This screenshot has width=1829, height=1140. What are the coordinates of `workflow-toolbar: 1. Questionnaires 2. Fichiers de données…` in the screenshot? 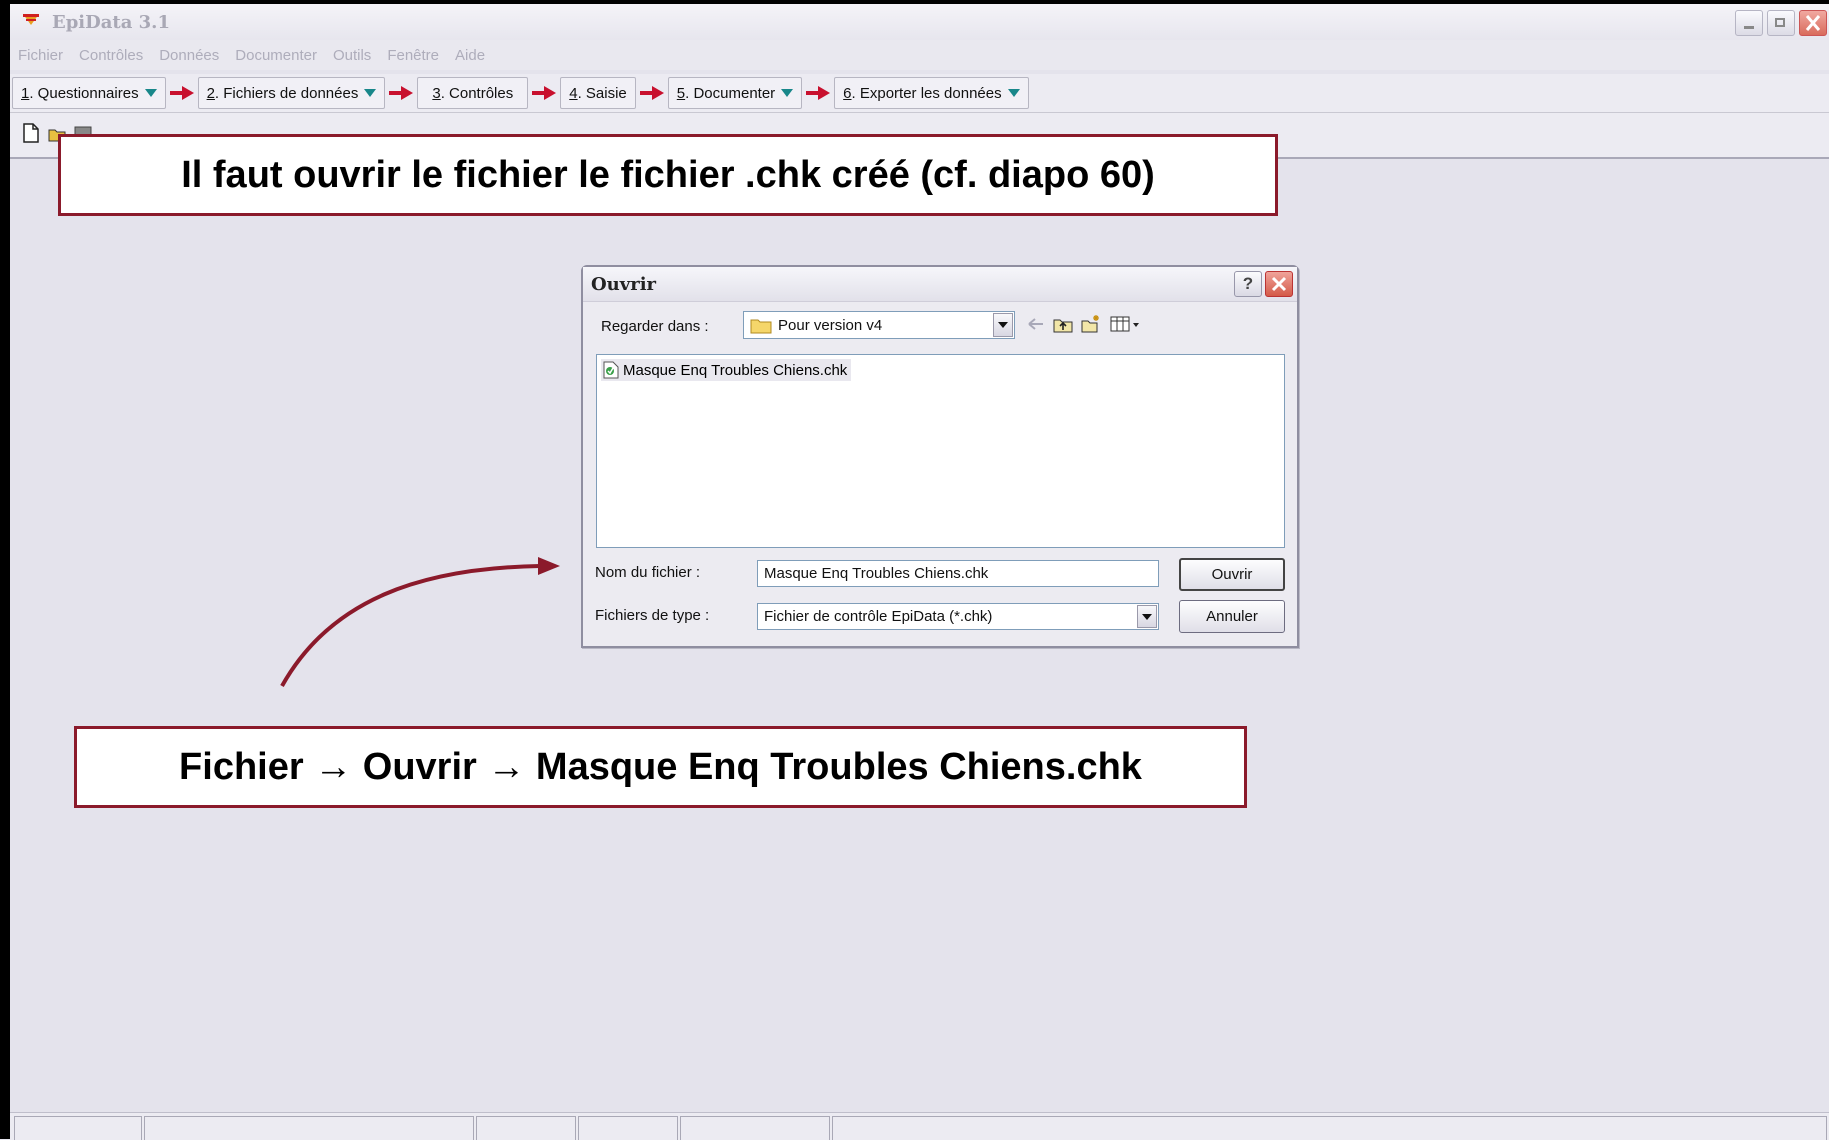 It's located at (919, 93).